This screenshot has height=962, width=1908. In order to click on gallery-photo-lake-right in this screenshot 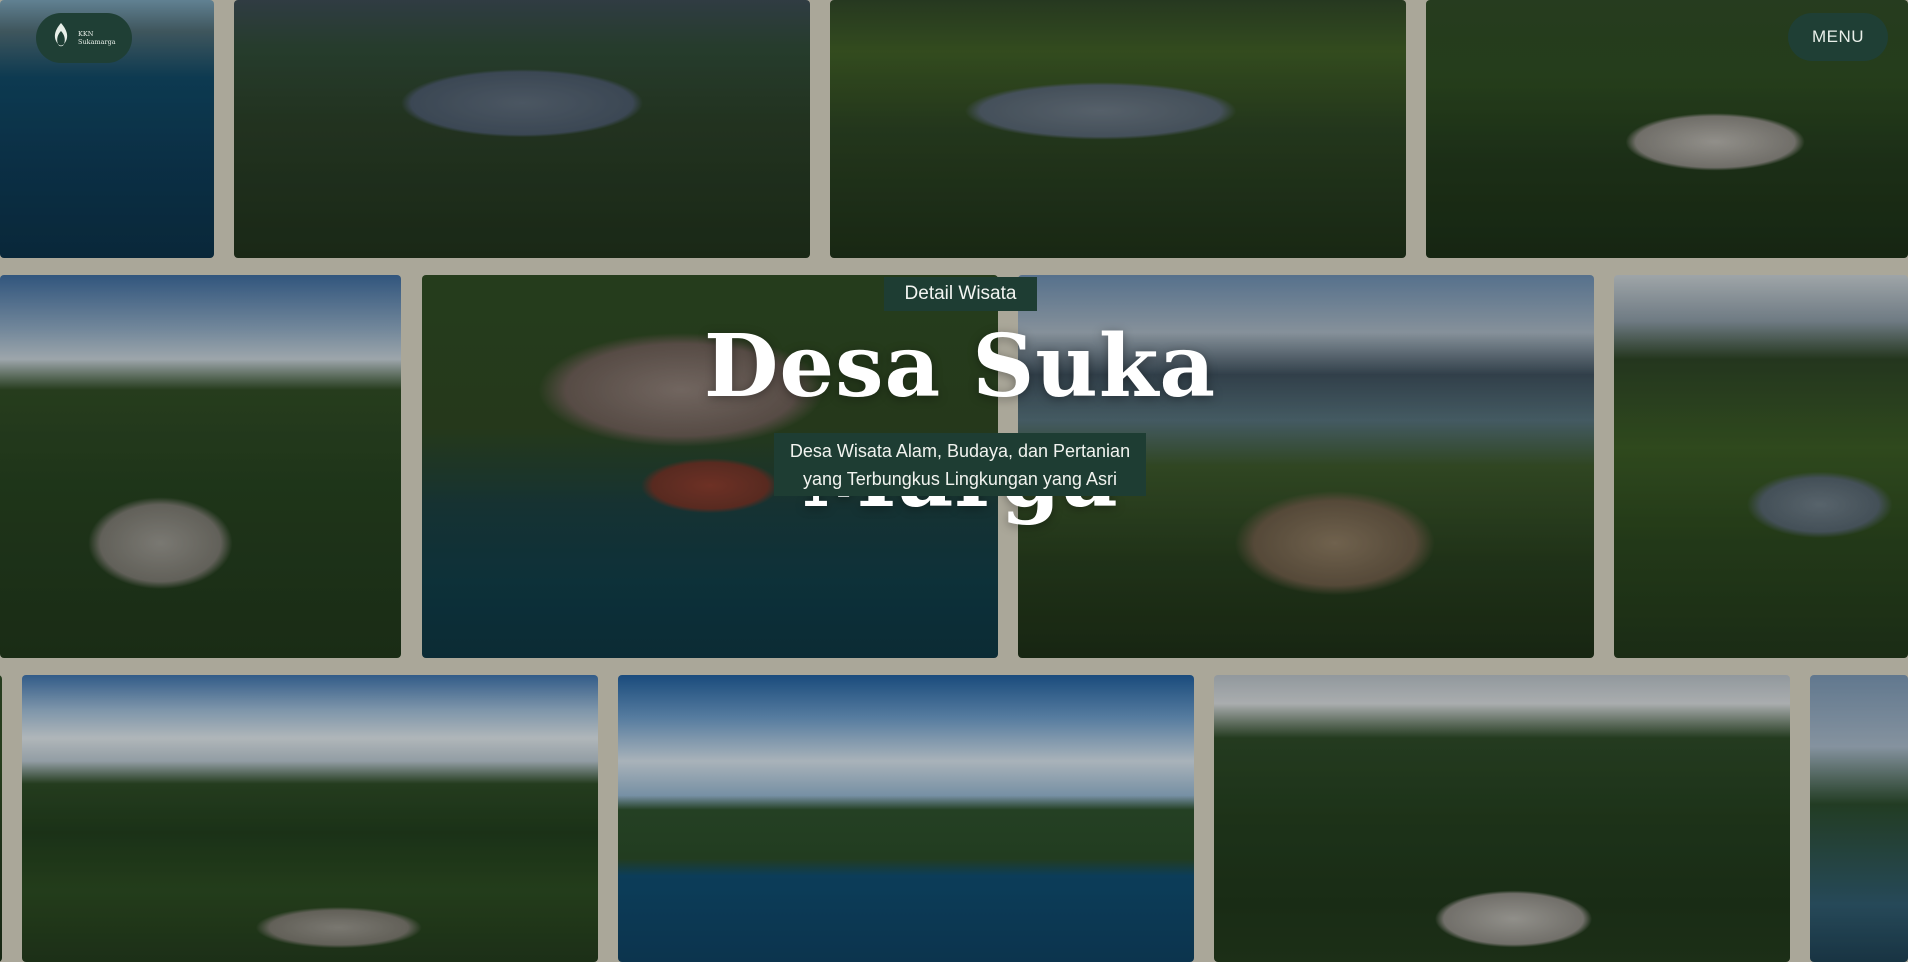, I will do `click(1761, 466)`.